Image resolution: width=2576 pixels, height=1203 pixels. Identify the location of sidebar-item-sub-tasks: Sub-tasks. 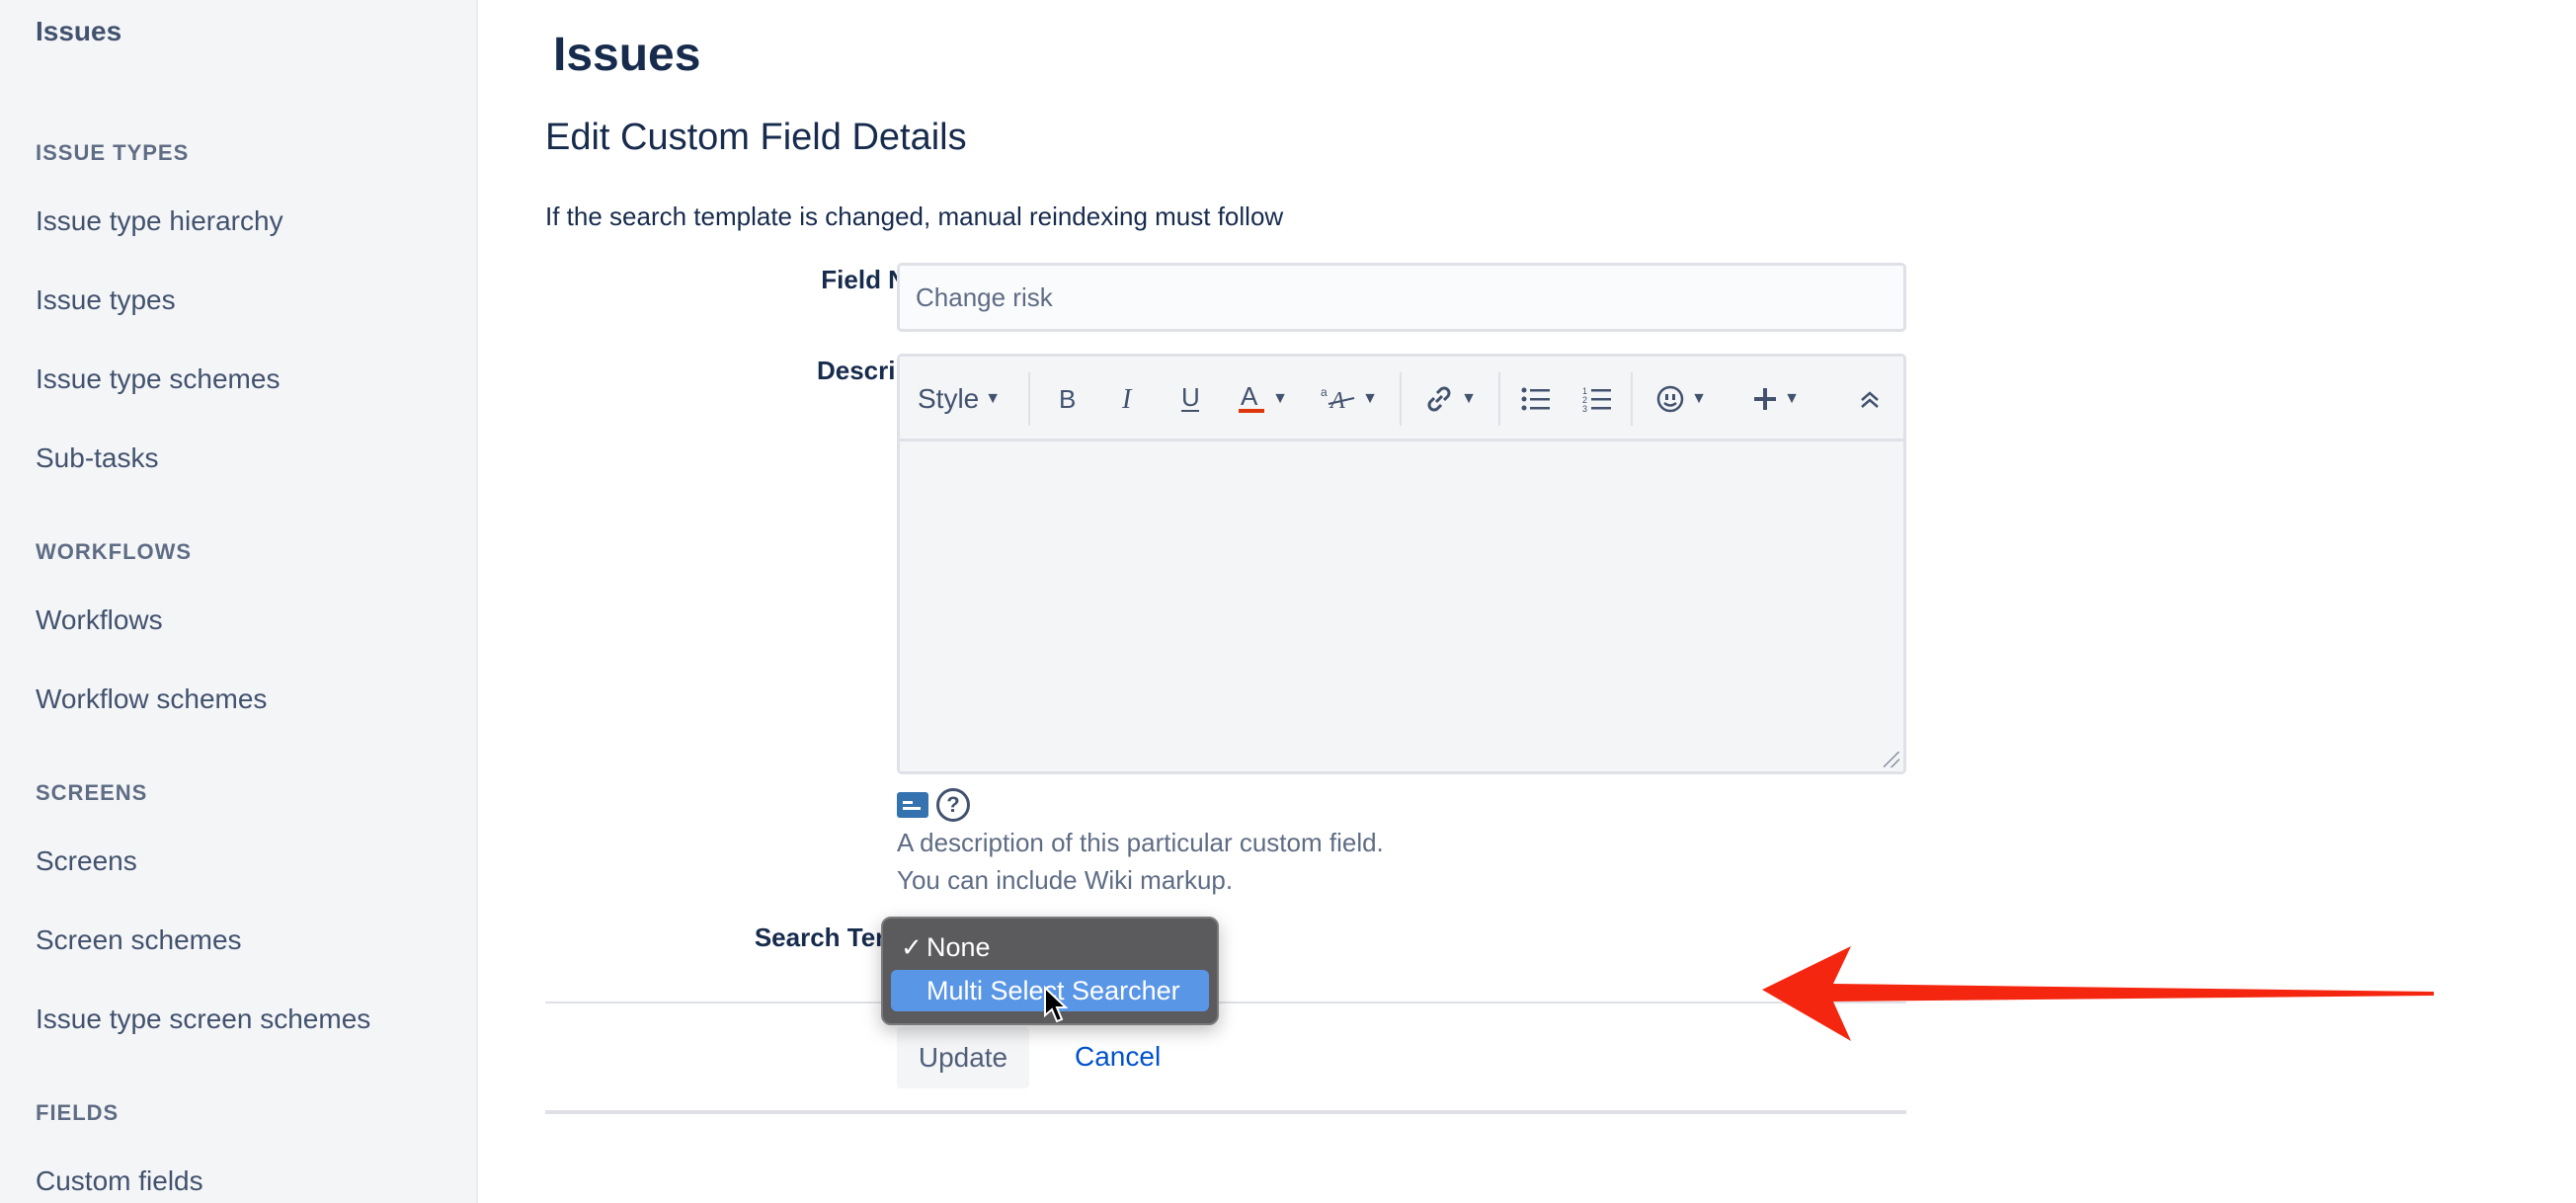
(97, 458).